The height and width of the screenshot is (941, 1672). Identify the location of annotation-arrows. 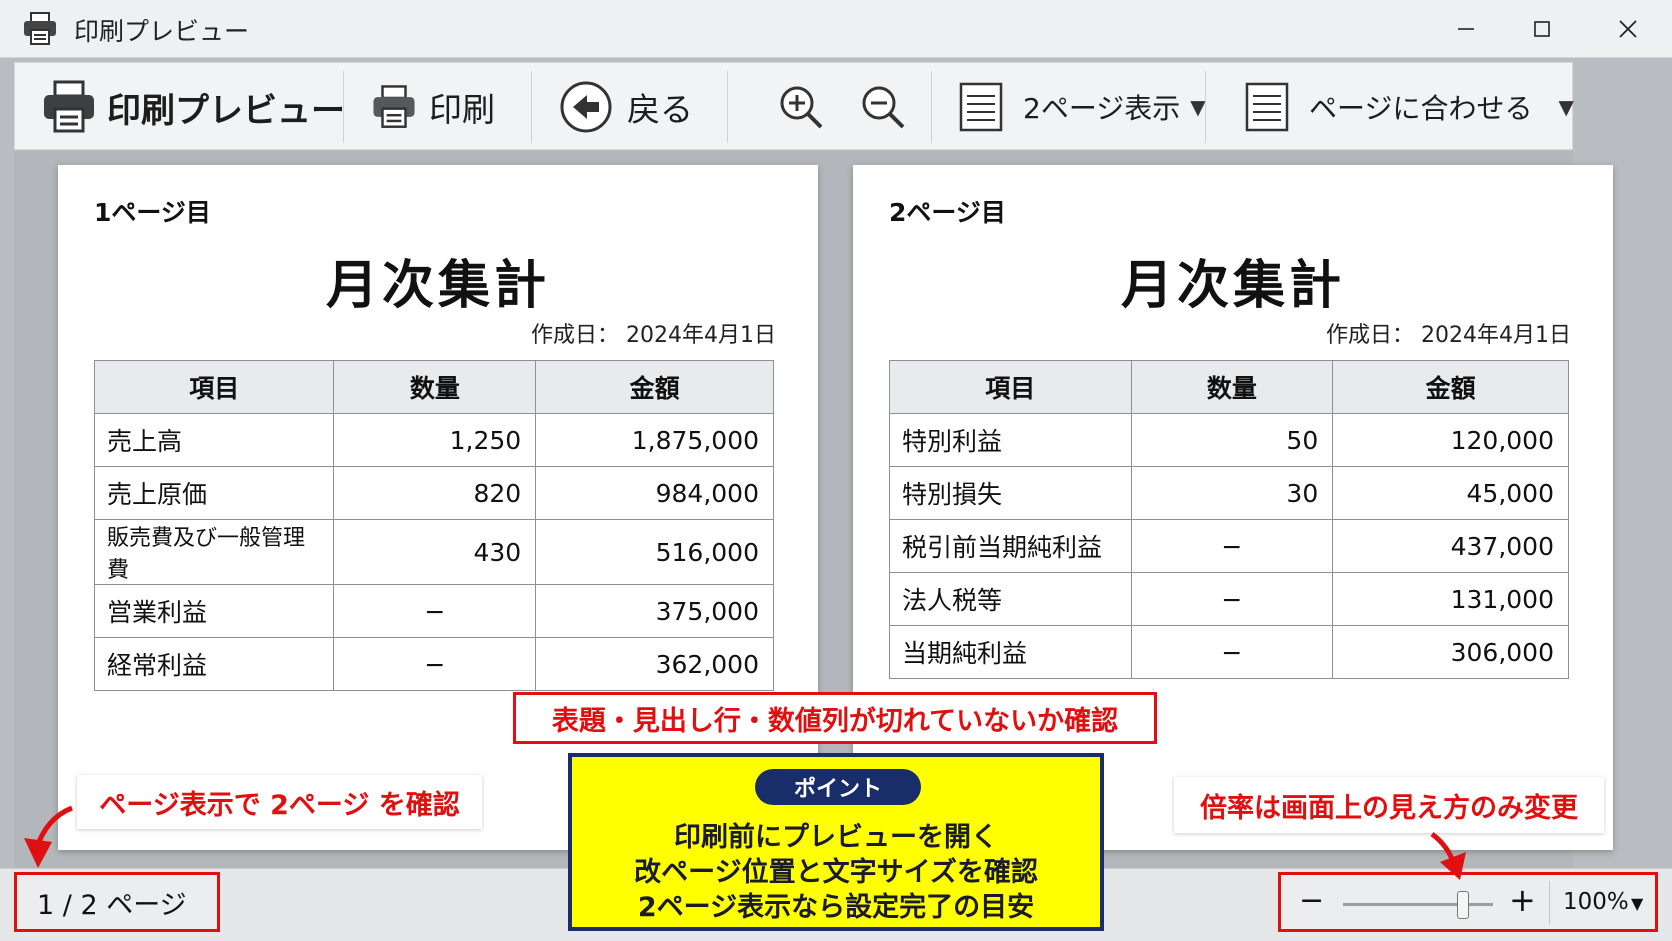
(745, 842).